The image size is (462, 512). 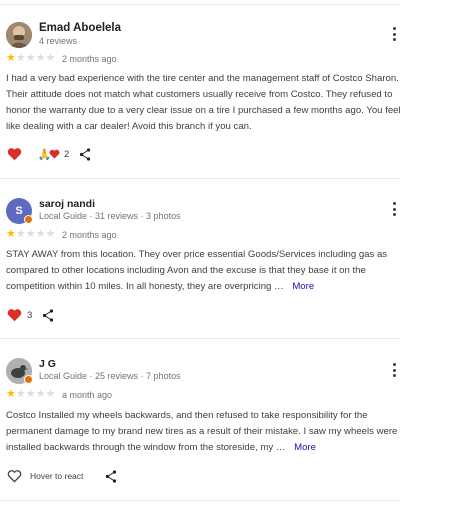 I want to click on reaction-count: 3, so click(x=30, y=315).